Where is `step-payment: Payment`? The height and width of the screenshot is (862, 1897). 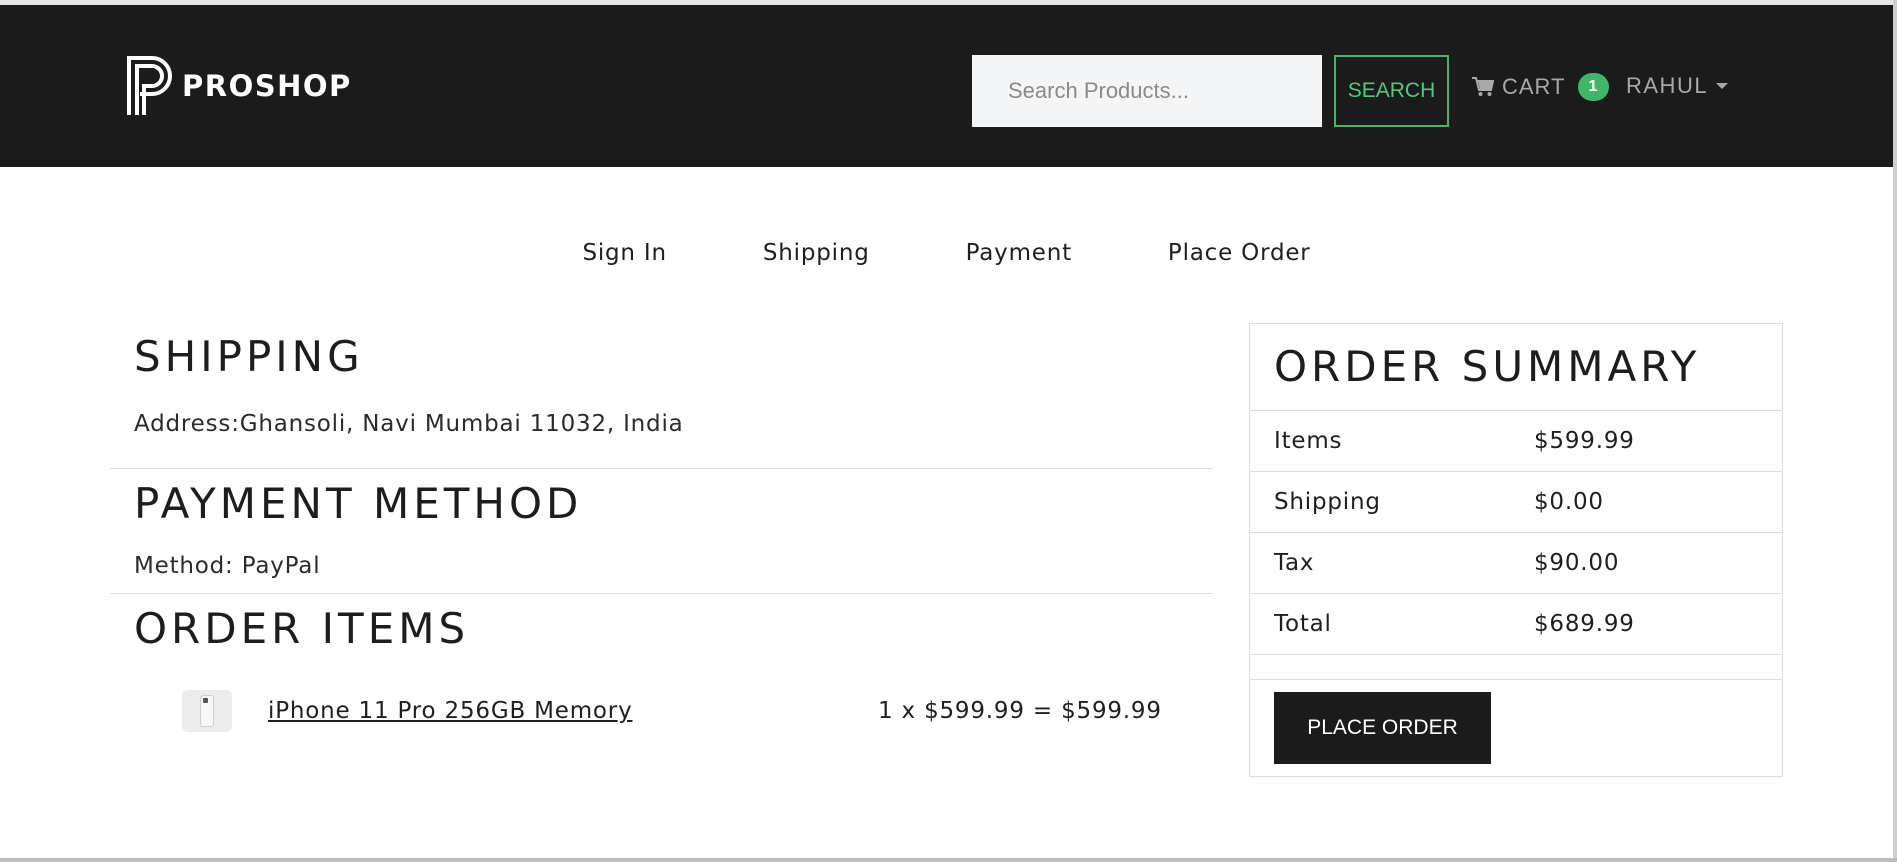
step-payment: Payment is located at coordinates (1019, 253).